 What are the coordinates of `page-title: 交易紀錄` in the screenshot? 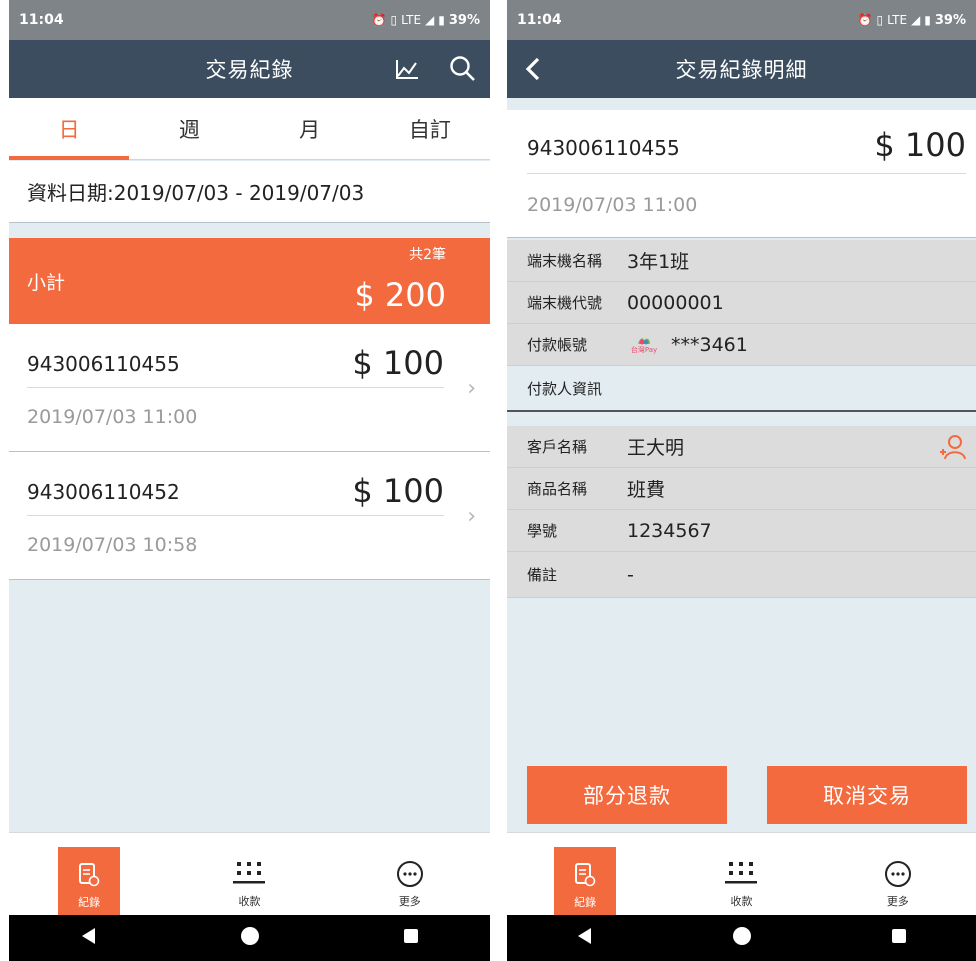 It's located at (249, 70).